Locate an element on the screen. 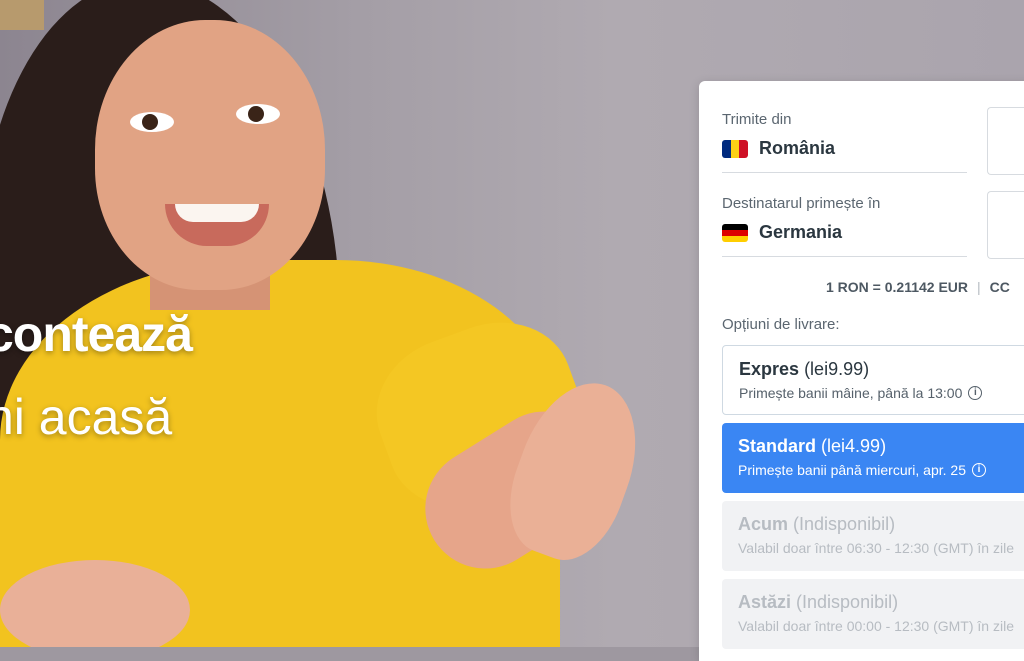 Image resolution: width=1024 pixels, height=661 pixels. option-title: Acum is located at coordinates (763, 524).